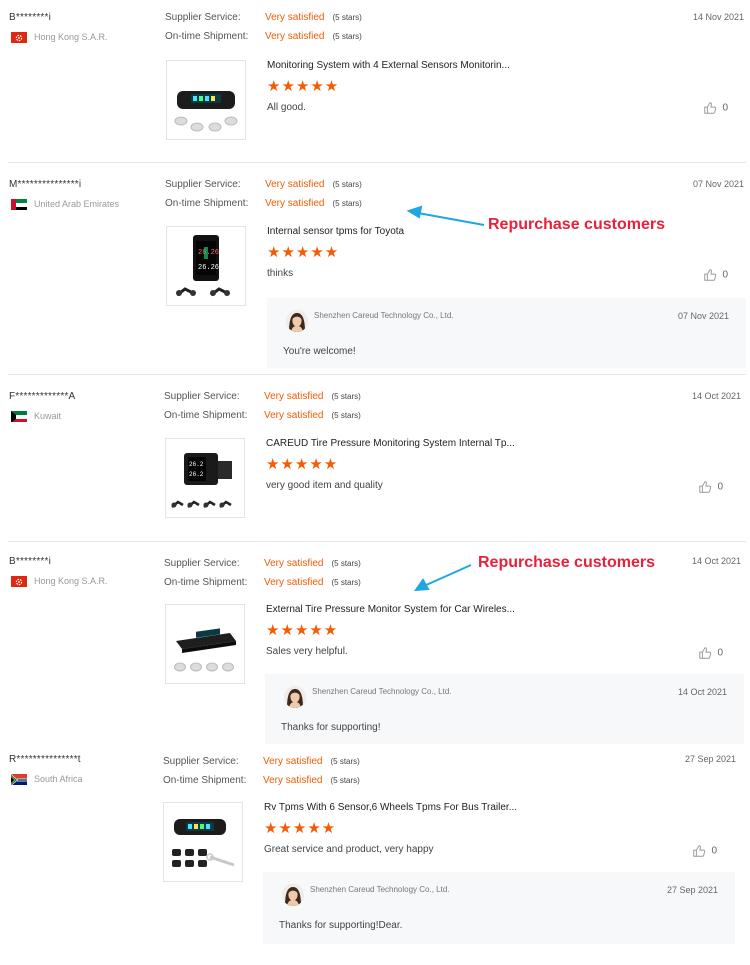 The width and height of the screenshot is (750, 965). Describe the element at coordinates (286, 107) in the screenshot. I see `review-comment: All good.` at that location.